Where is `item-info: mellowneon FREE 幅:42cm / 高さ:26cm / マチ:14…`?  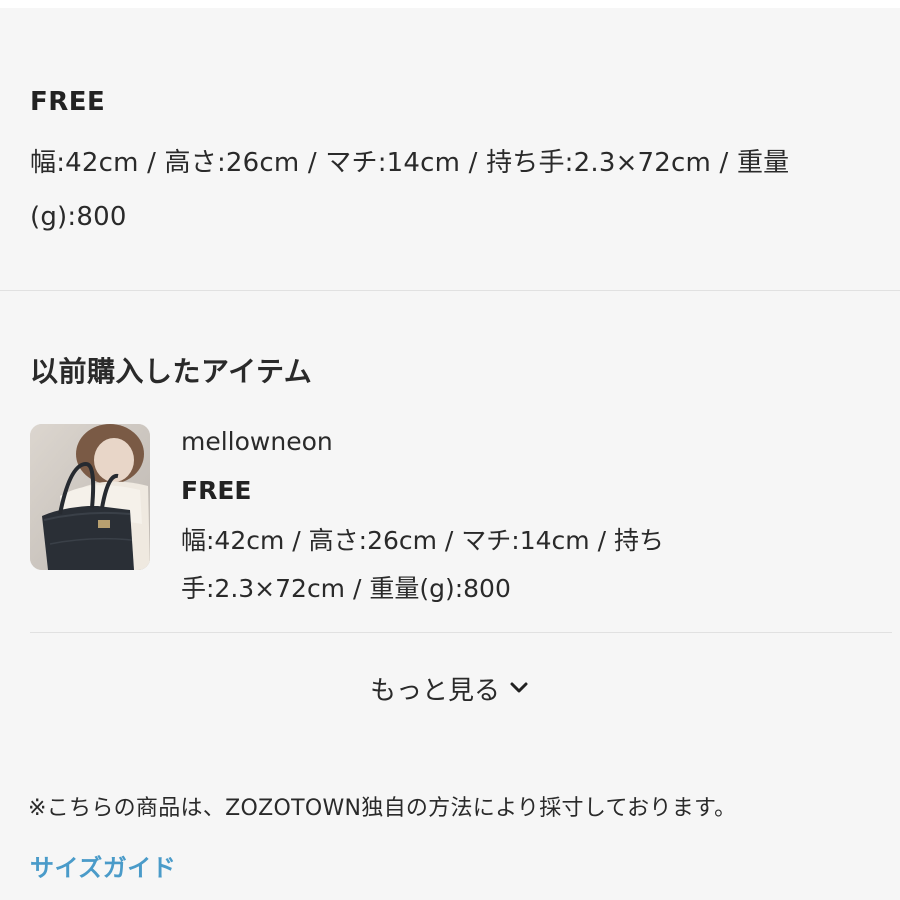
item-info: mellowneon FREE 幅:42cm / 高さ:26cm / マチ:14… is located at coordinates (461, 517).